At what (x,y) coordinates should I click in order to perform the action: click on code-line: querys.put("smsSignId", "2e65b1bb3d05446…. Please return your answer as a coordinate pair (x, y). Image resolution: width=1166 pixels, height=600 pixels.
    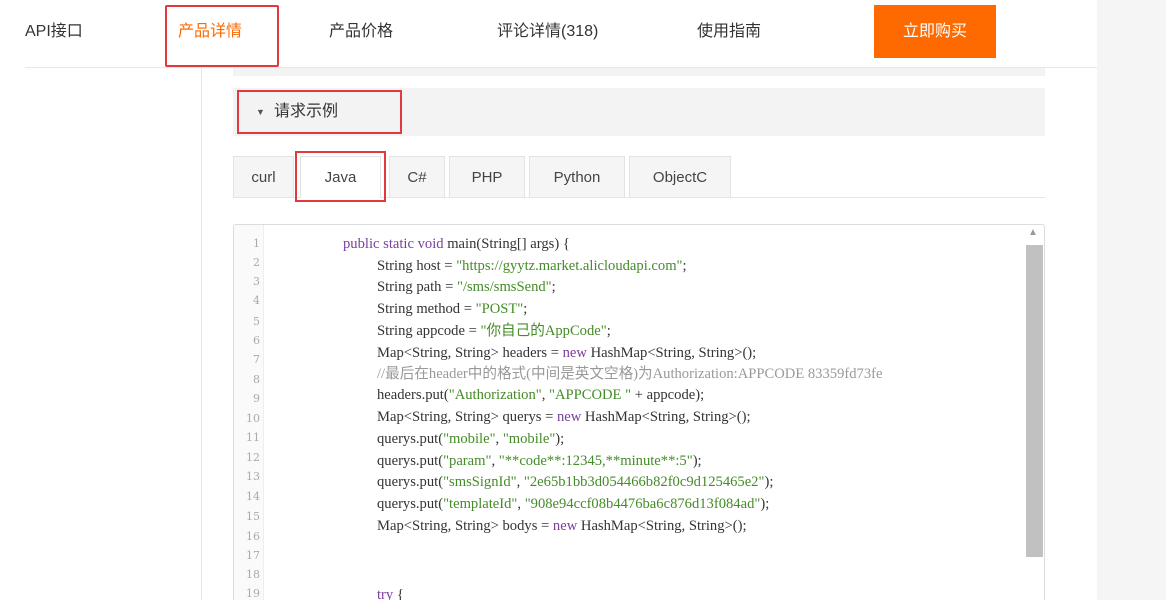
    Looking at the image, I should click on (575, 482).